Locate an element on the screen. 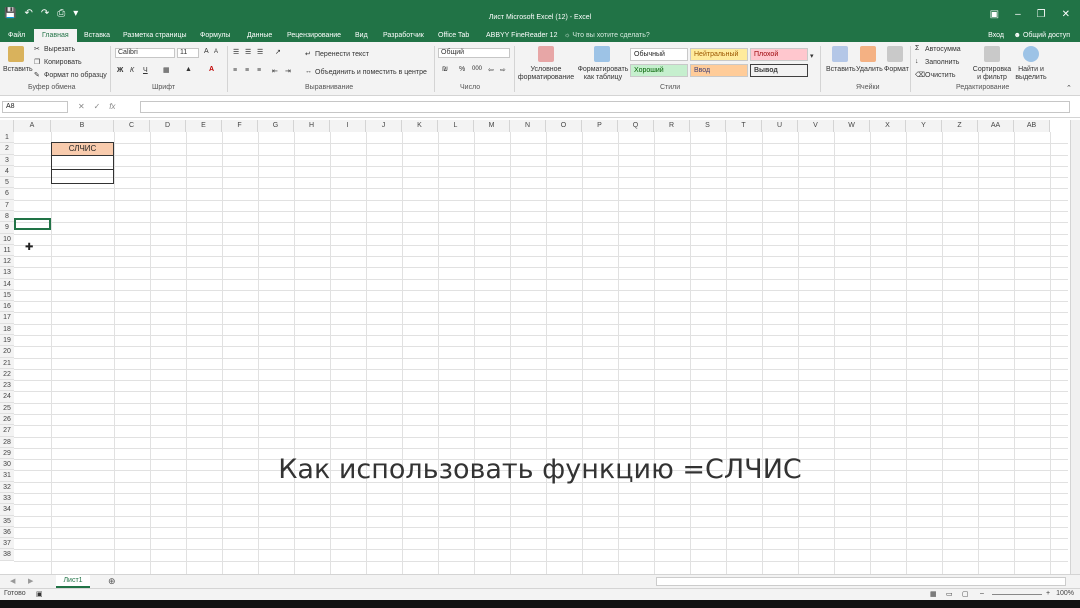 The image size is (1080, 608). cell-b2: СЛЧИС is located at coordinates (82, 149).